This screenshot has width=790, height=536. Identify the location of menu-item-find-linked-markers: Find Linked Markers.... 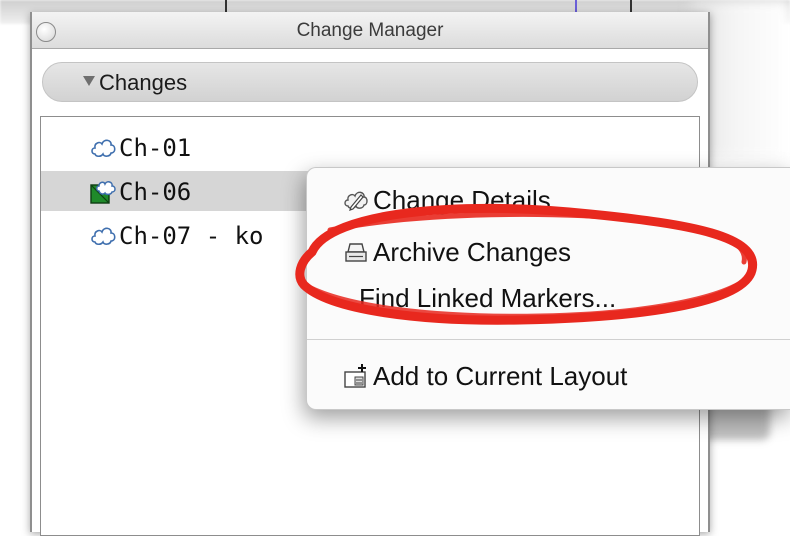
(548, 298).